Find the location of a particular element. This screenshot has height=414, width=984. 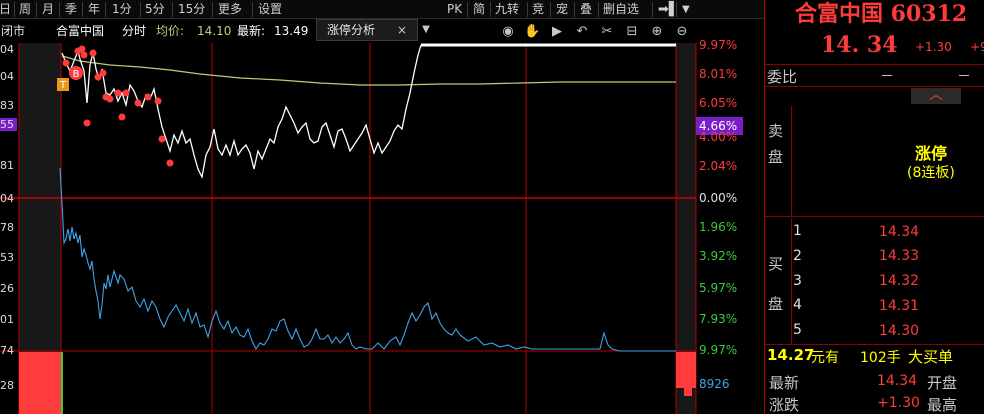

more-button: 更多 is located at coordinates (230, 9).